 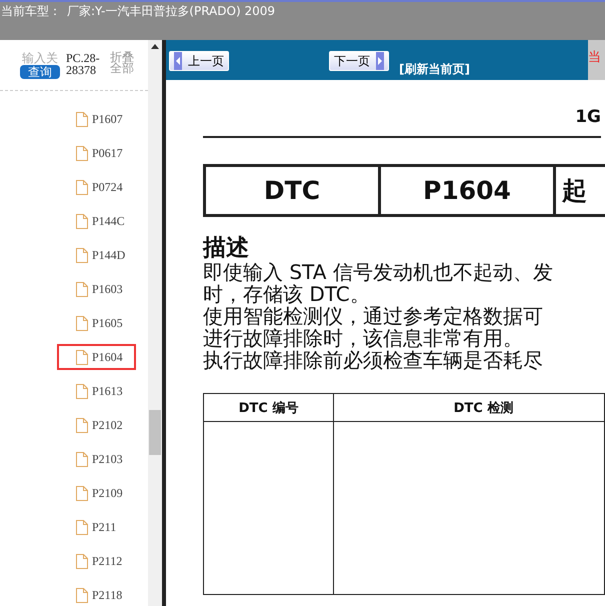 What do you see at coordinates (31, 11) in the screenshot?
I see `car-model-label: 当前车型：` at bounding box center [31, 11].